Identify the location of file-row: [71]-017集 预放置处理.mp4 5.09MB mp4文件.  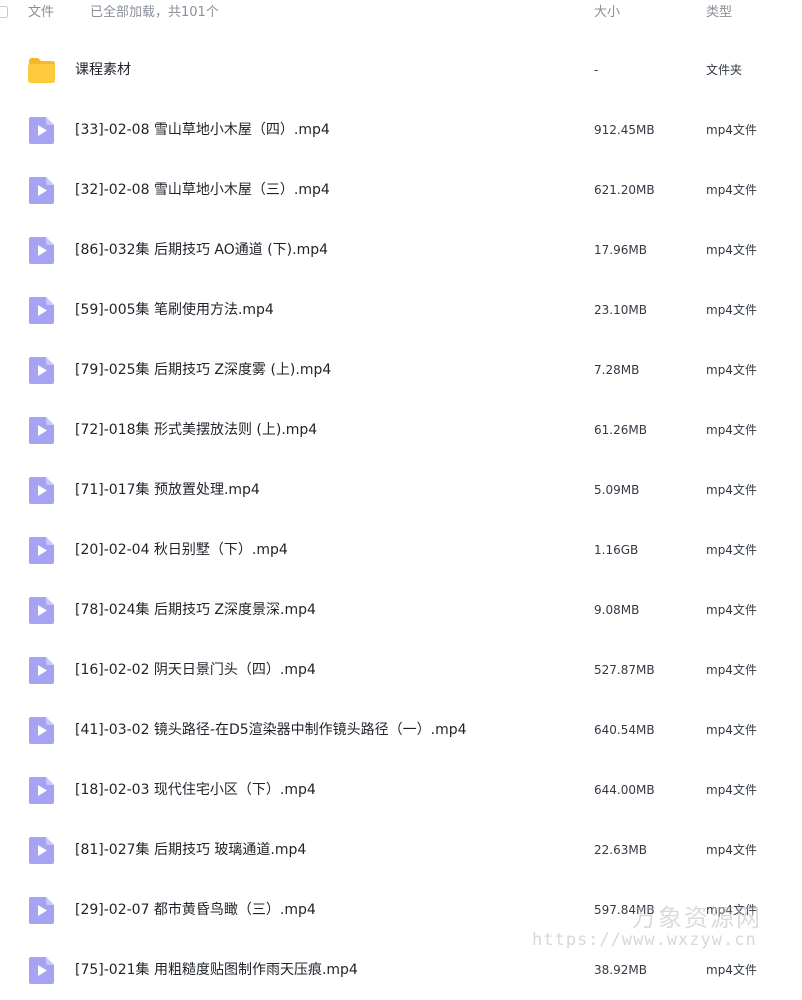
(401, 490).